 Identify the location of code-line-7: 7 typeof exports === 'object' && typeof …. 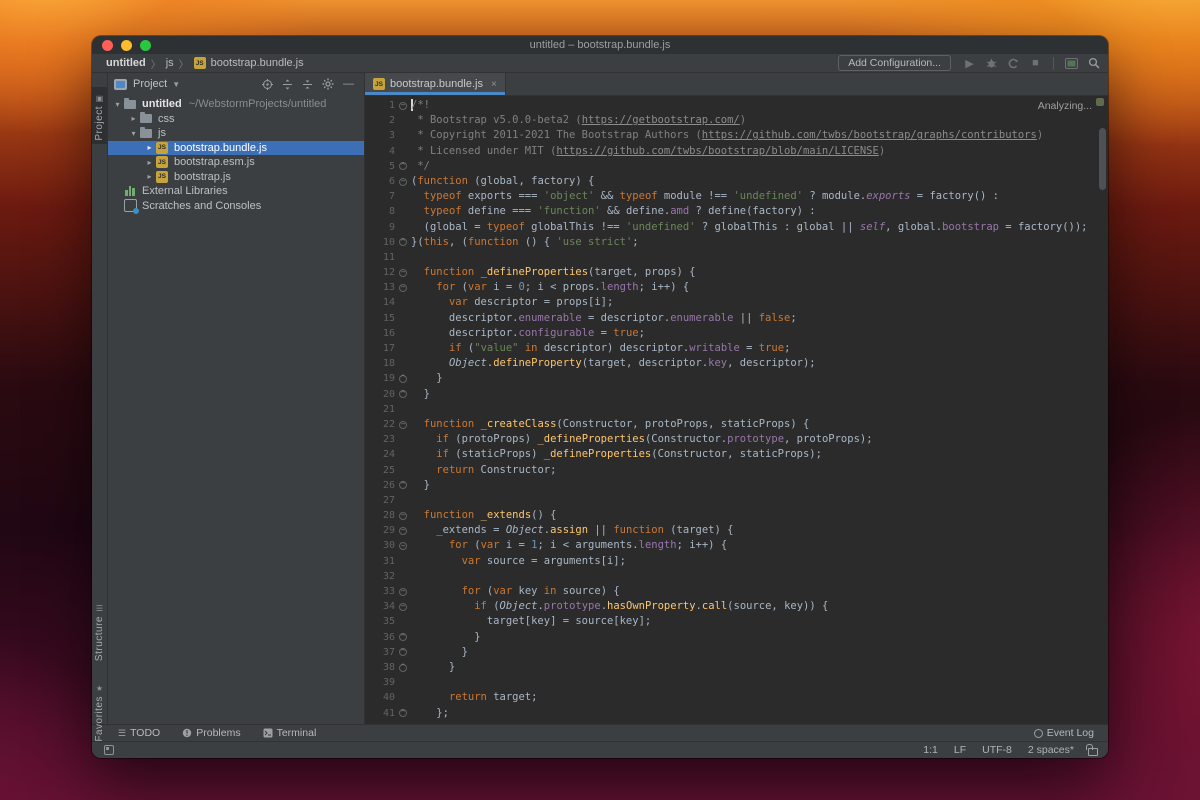
(736, 196).